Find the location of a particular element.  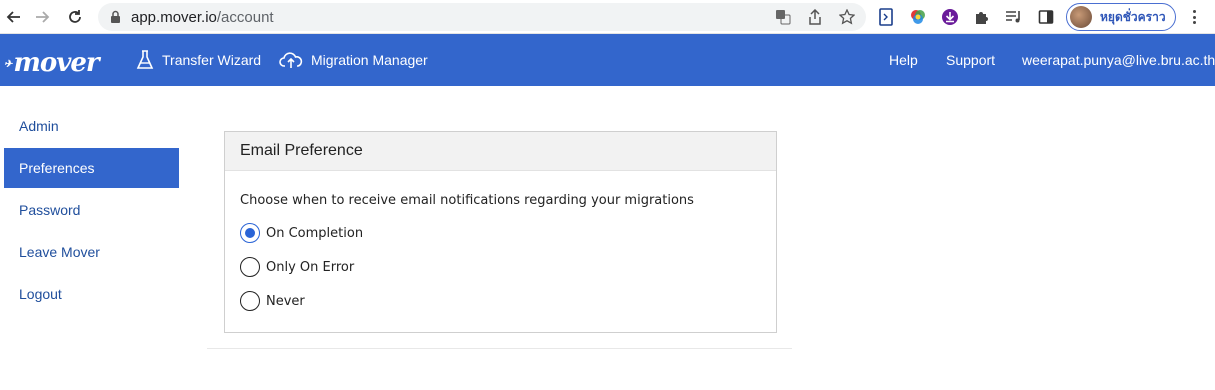

sidebar-item-password: Password is located at coordinates (91, 210).